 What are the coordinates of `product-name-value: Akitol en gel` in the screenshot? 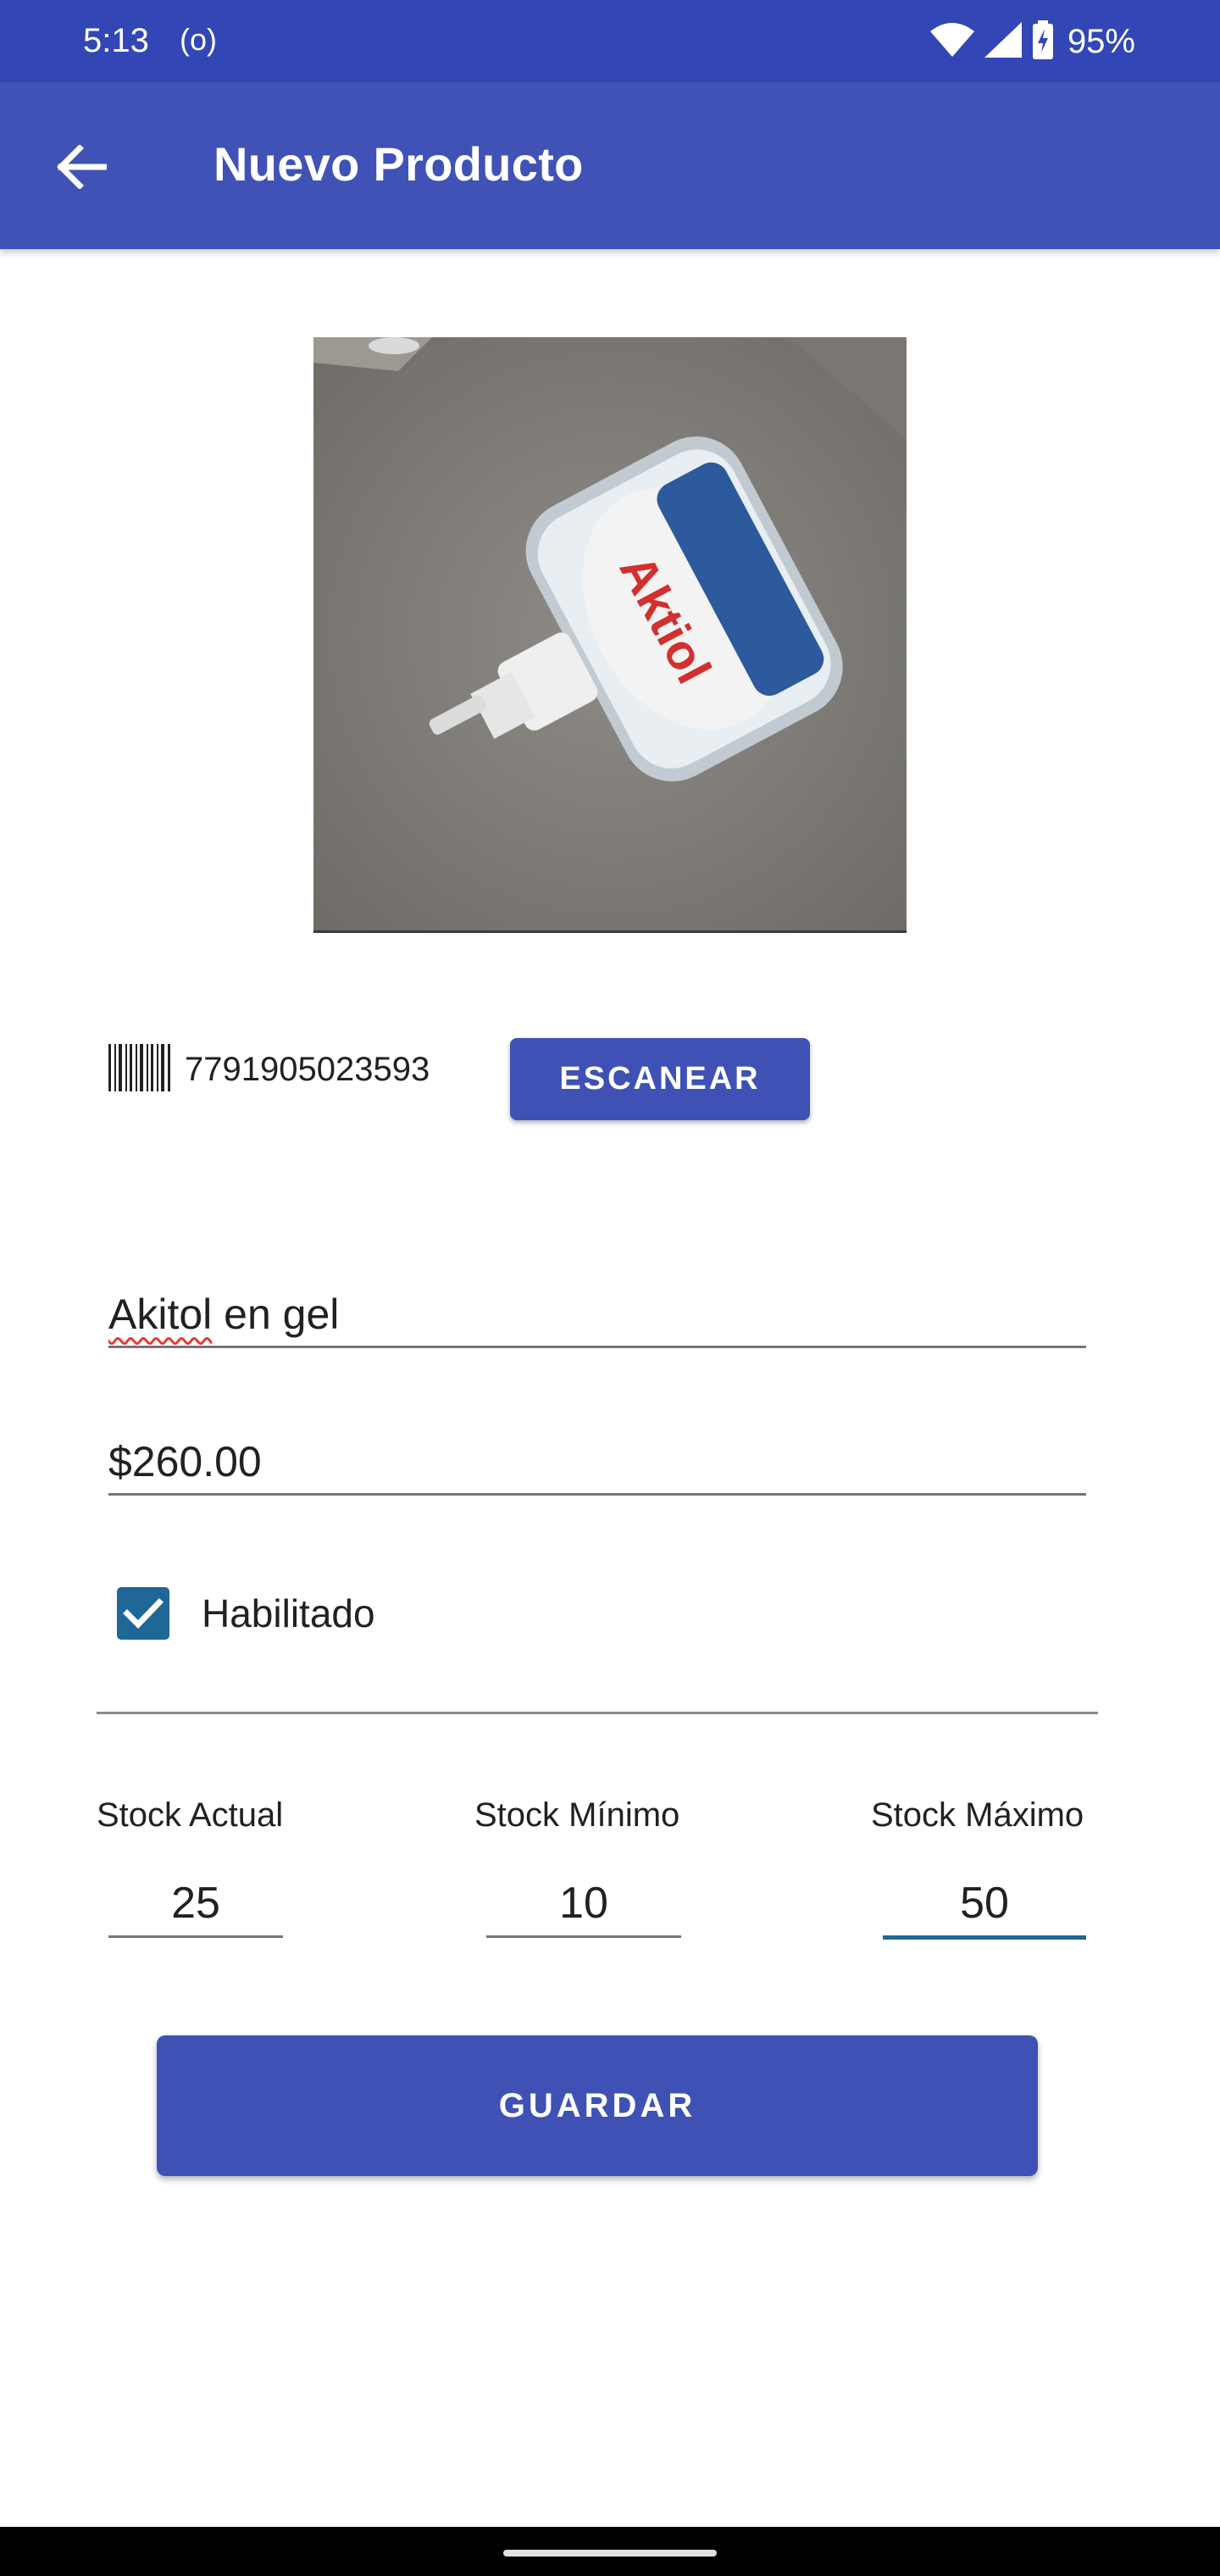 It's located at (223, 1314).